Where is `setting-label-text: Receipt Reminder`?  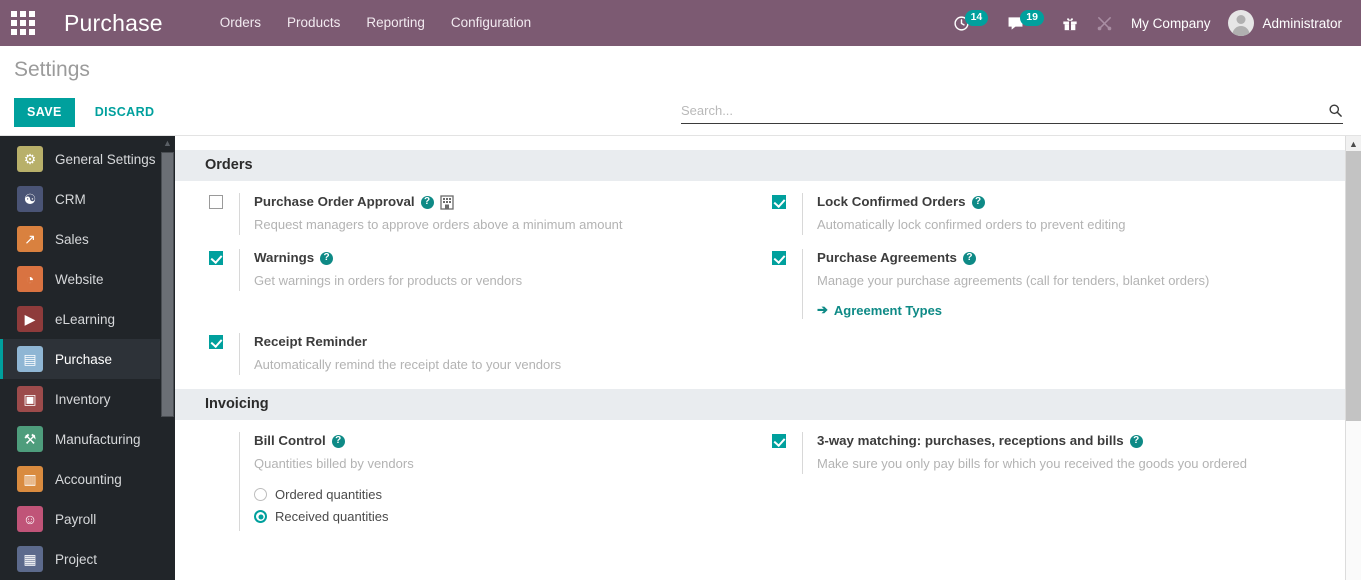 setting-label-text: Receipt Reminder is located at coordinates (311, 341).